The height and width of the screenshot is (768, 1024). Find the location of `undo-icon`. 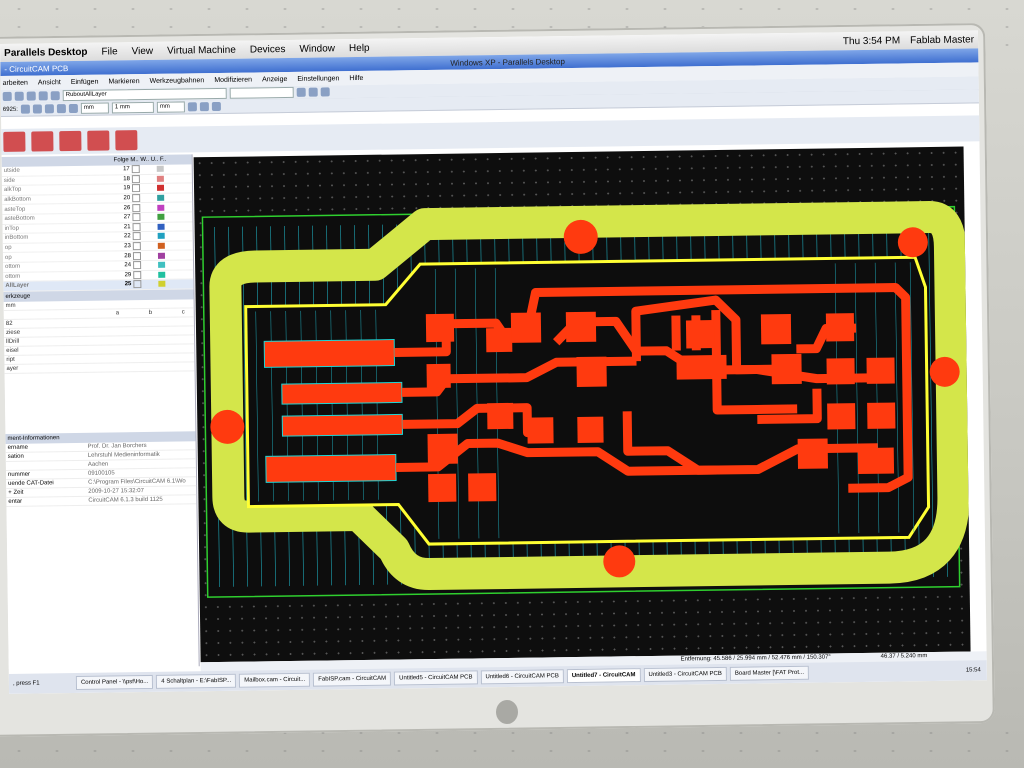

undo-icon is located at coordinates (55, 96).